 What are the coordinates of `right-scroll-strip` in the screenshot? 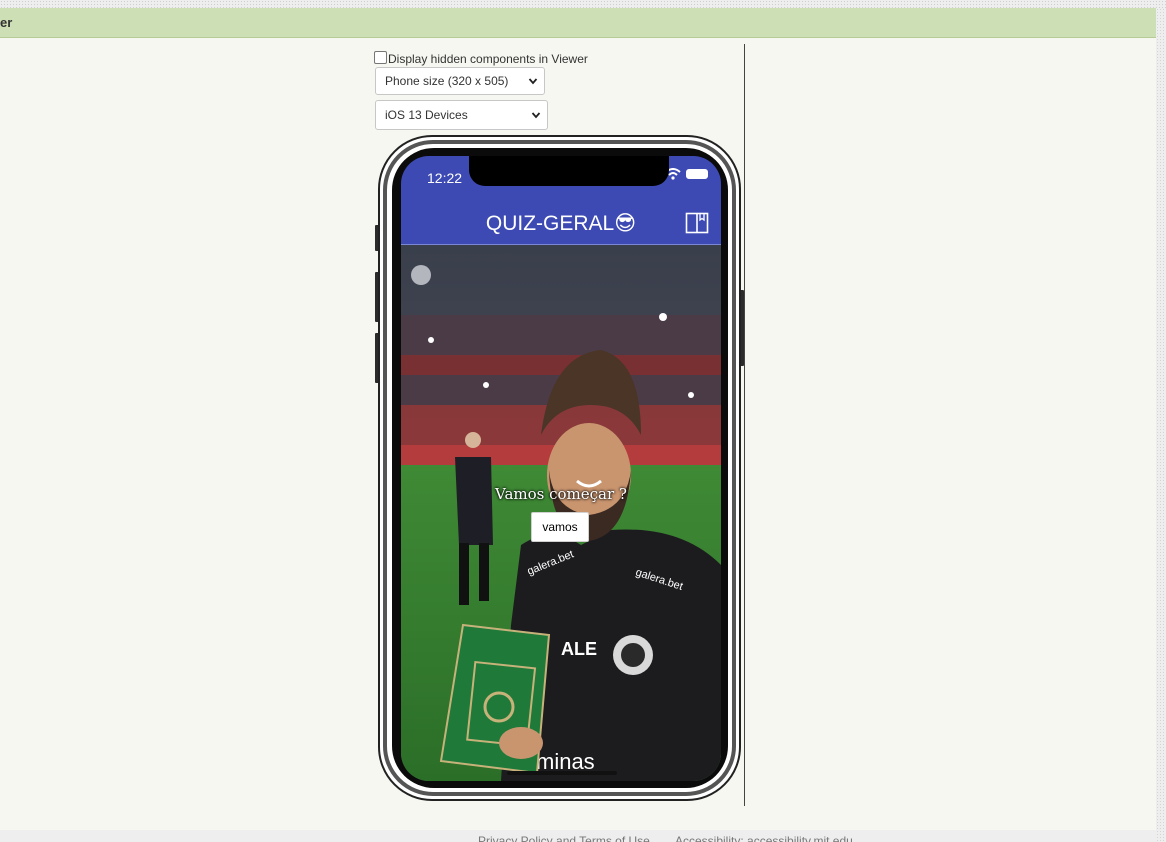 It's located at (1161, 425).